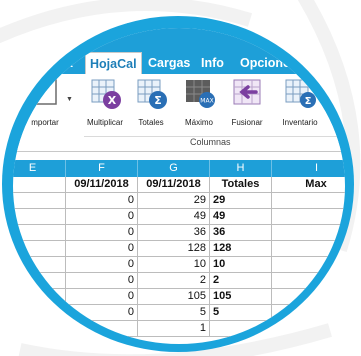 The image size is (361, 356). Describe the element at coordinates (69, 99) in the screenshot. I see `chevron-down-icon: ▼` at that location.